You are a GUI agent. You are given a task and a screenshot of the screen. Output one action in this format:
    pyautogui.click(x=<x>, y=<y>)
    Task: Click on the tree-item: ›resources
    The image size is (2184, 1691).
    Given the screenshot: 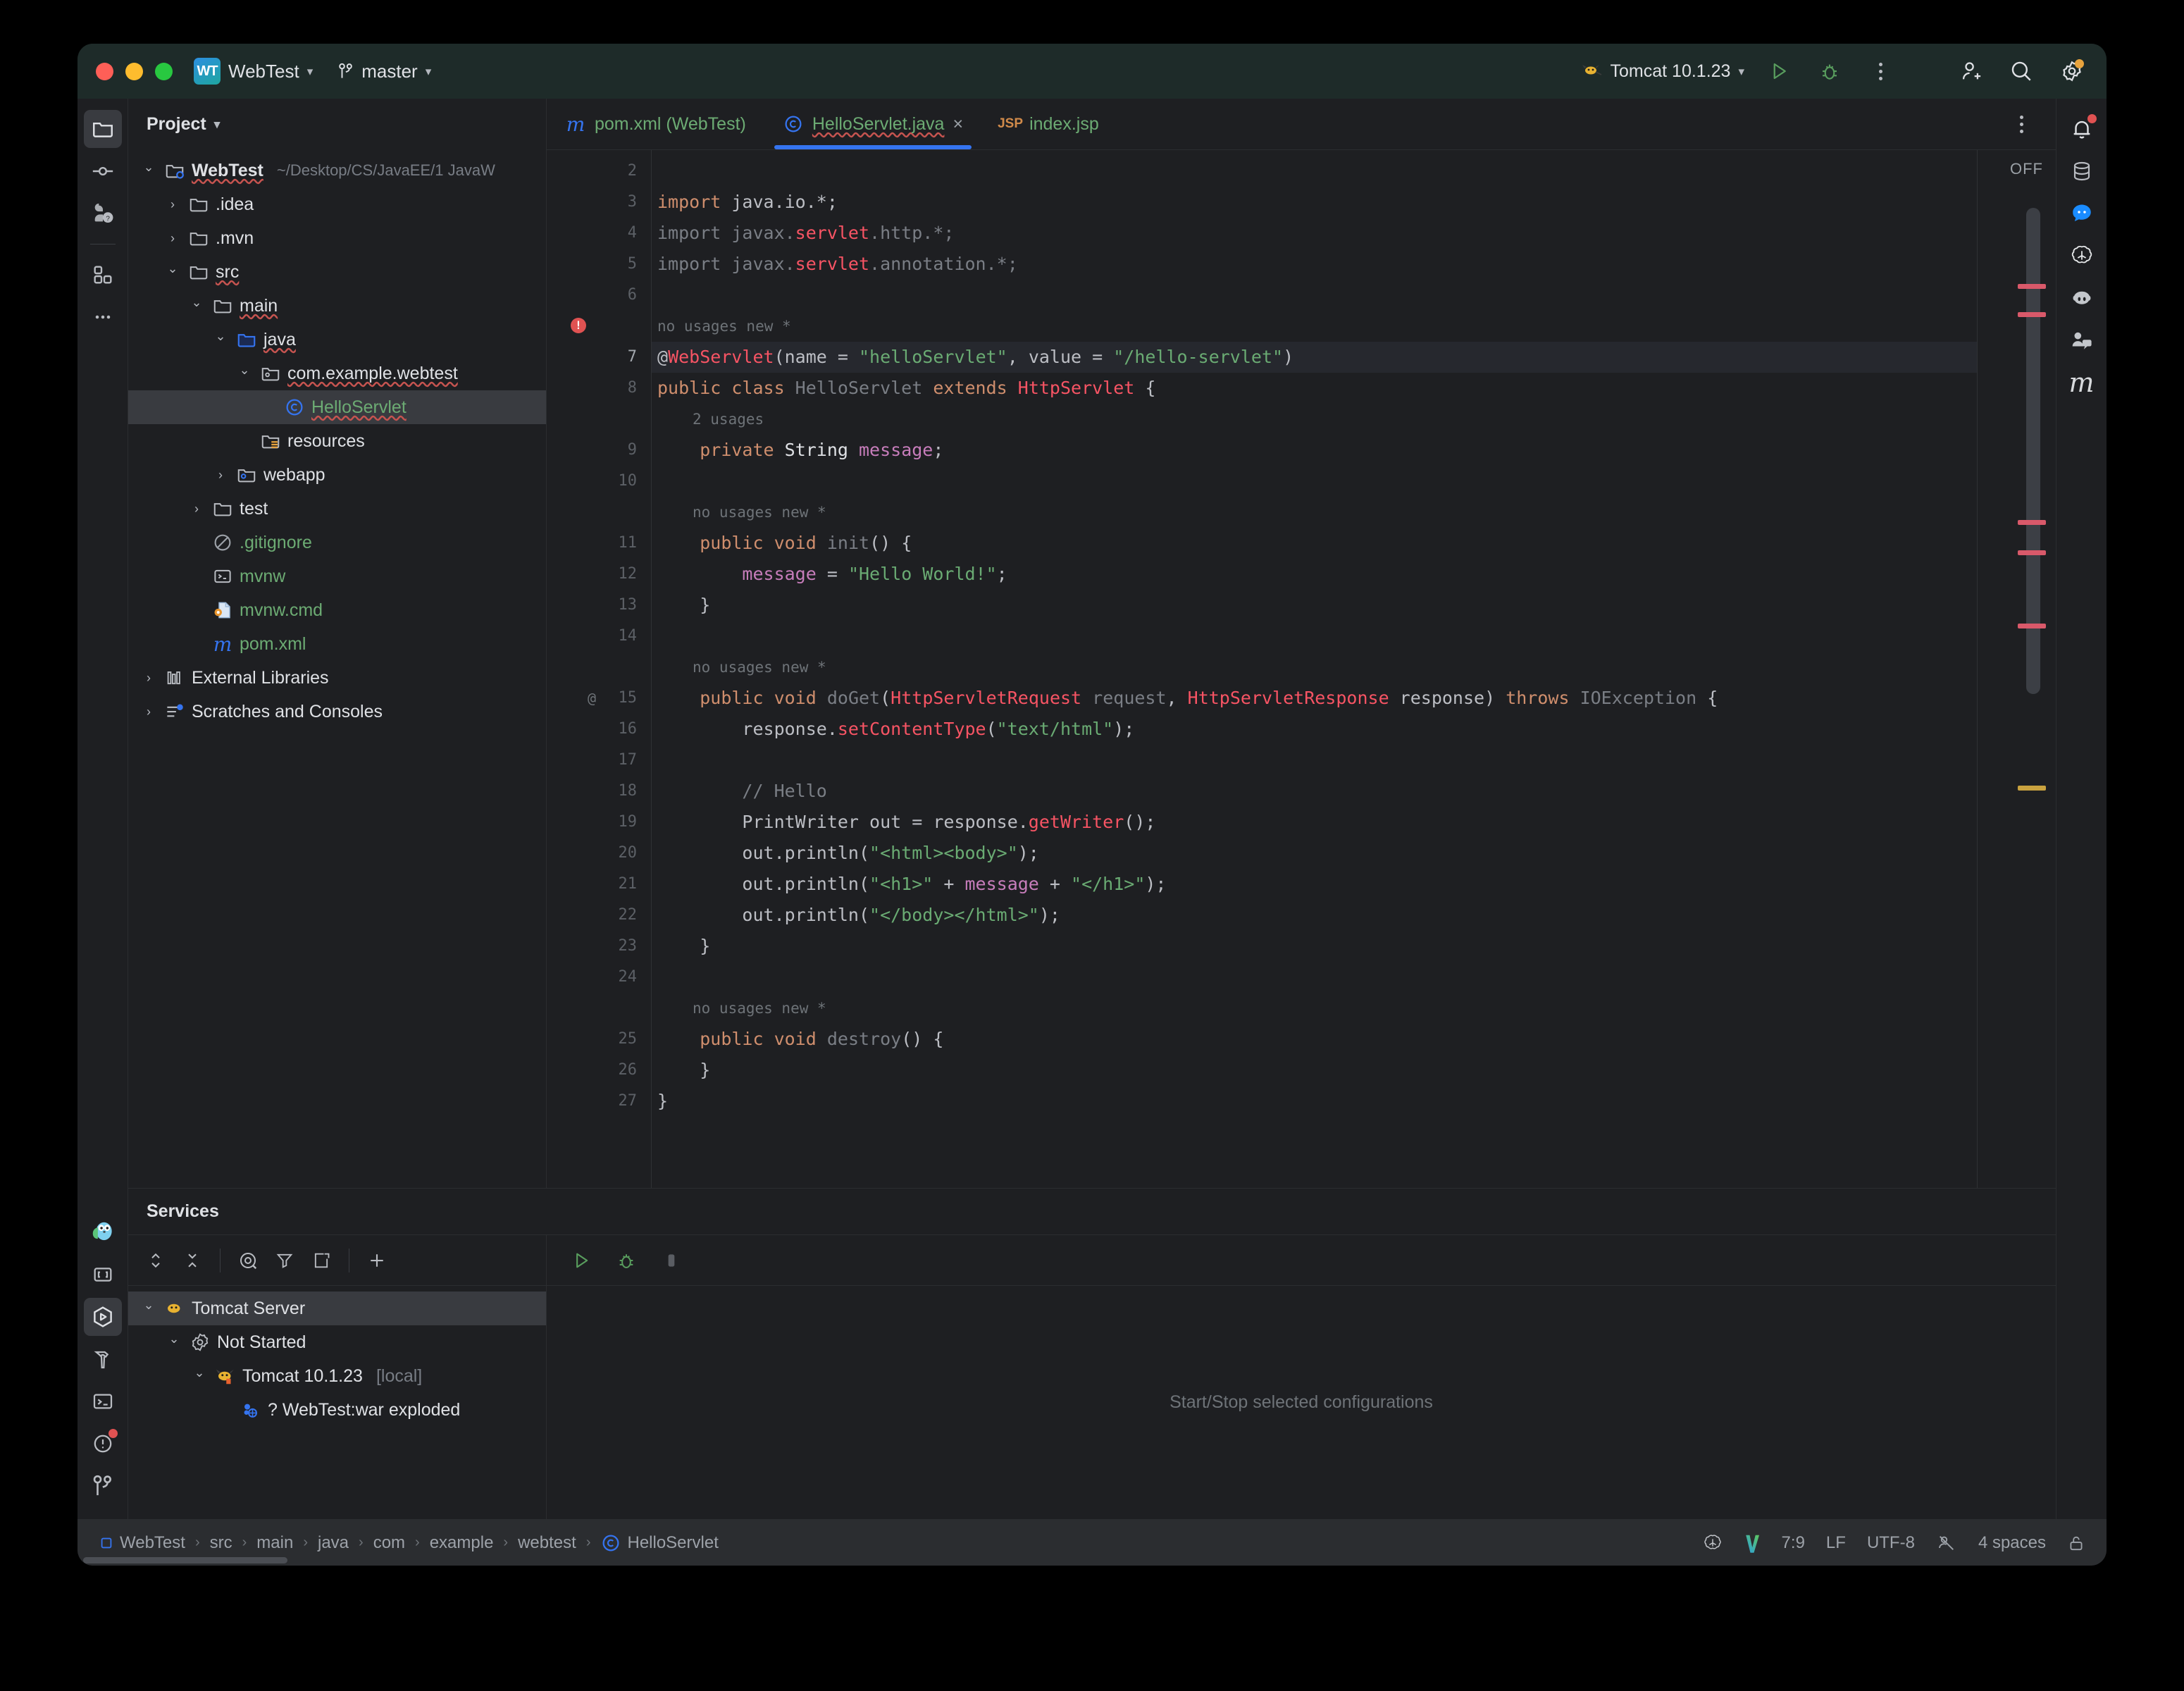 What is the action you would take?
    pyautogui.click(x=337, y=441)
    